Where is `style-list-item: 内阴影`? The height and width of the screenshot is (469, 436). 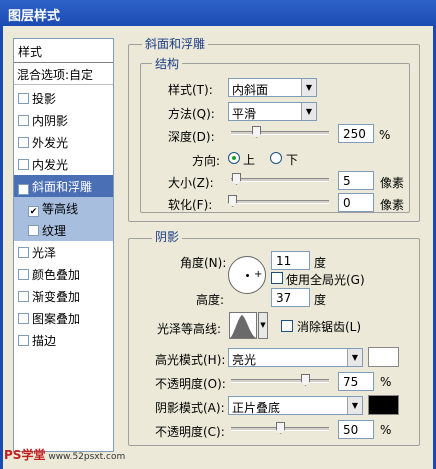
style-list-item: 内阴影 is located at coordinates (63, 120).